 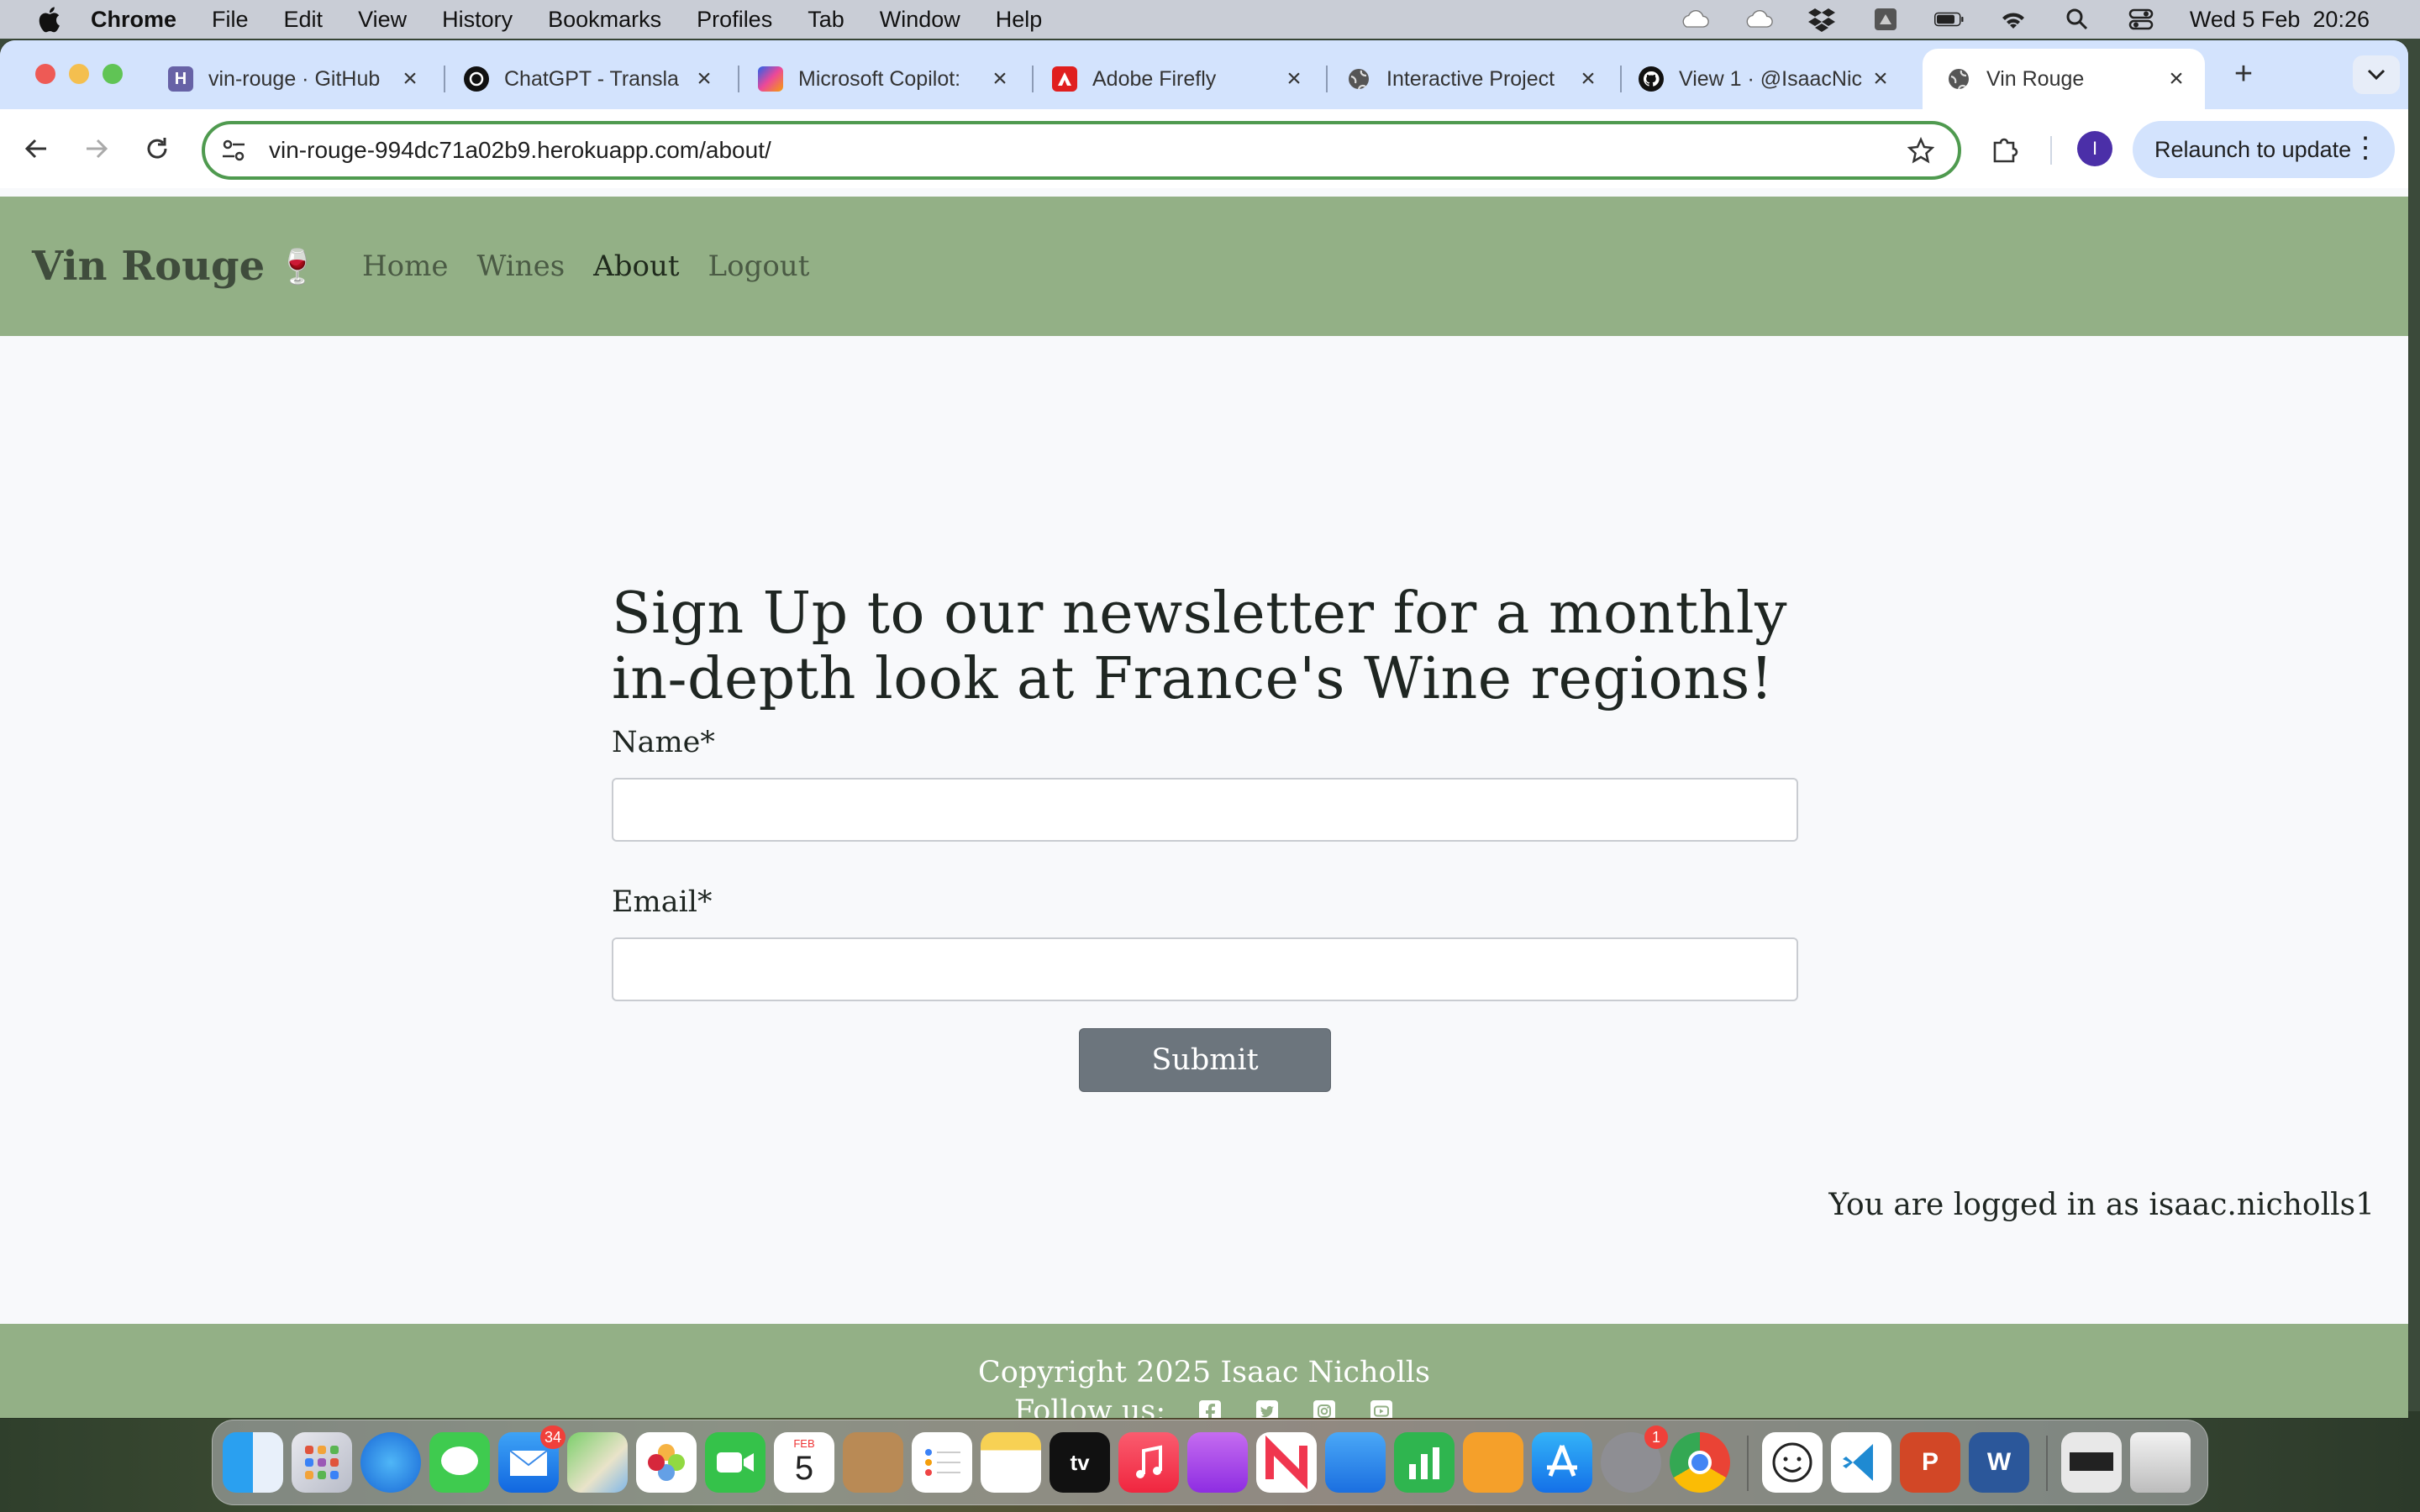 What do you see at coordinates (1822, 20) in the screenshot?
I see `dropbox-icon` at bounding box center [1822, 20].